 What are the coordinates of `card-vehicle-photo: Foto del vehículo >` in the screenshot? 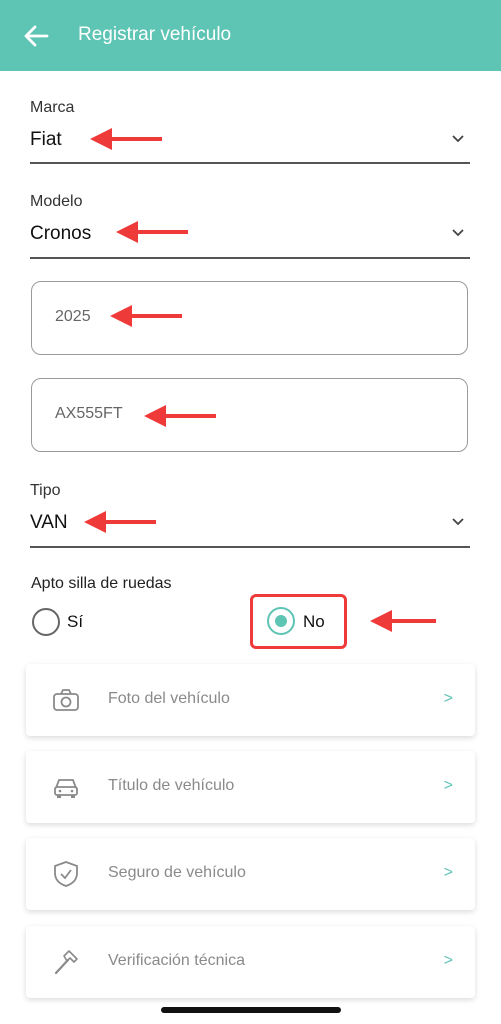 It's located at (250, 700).